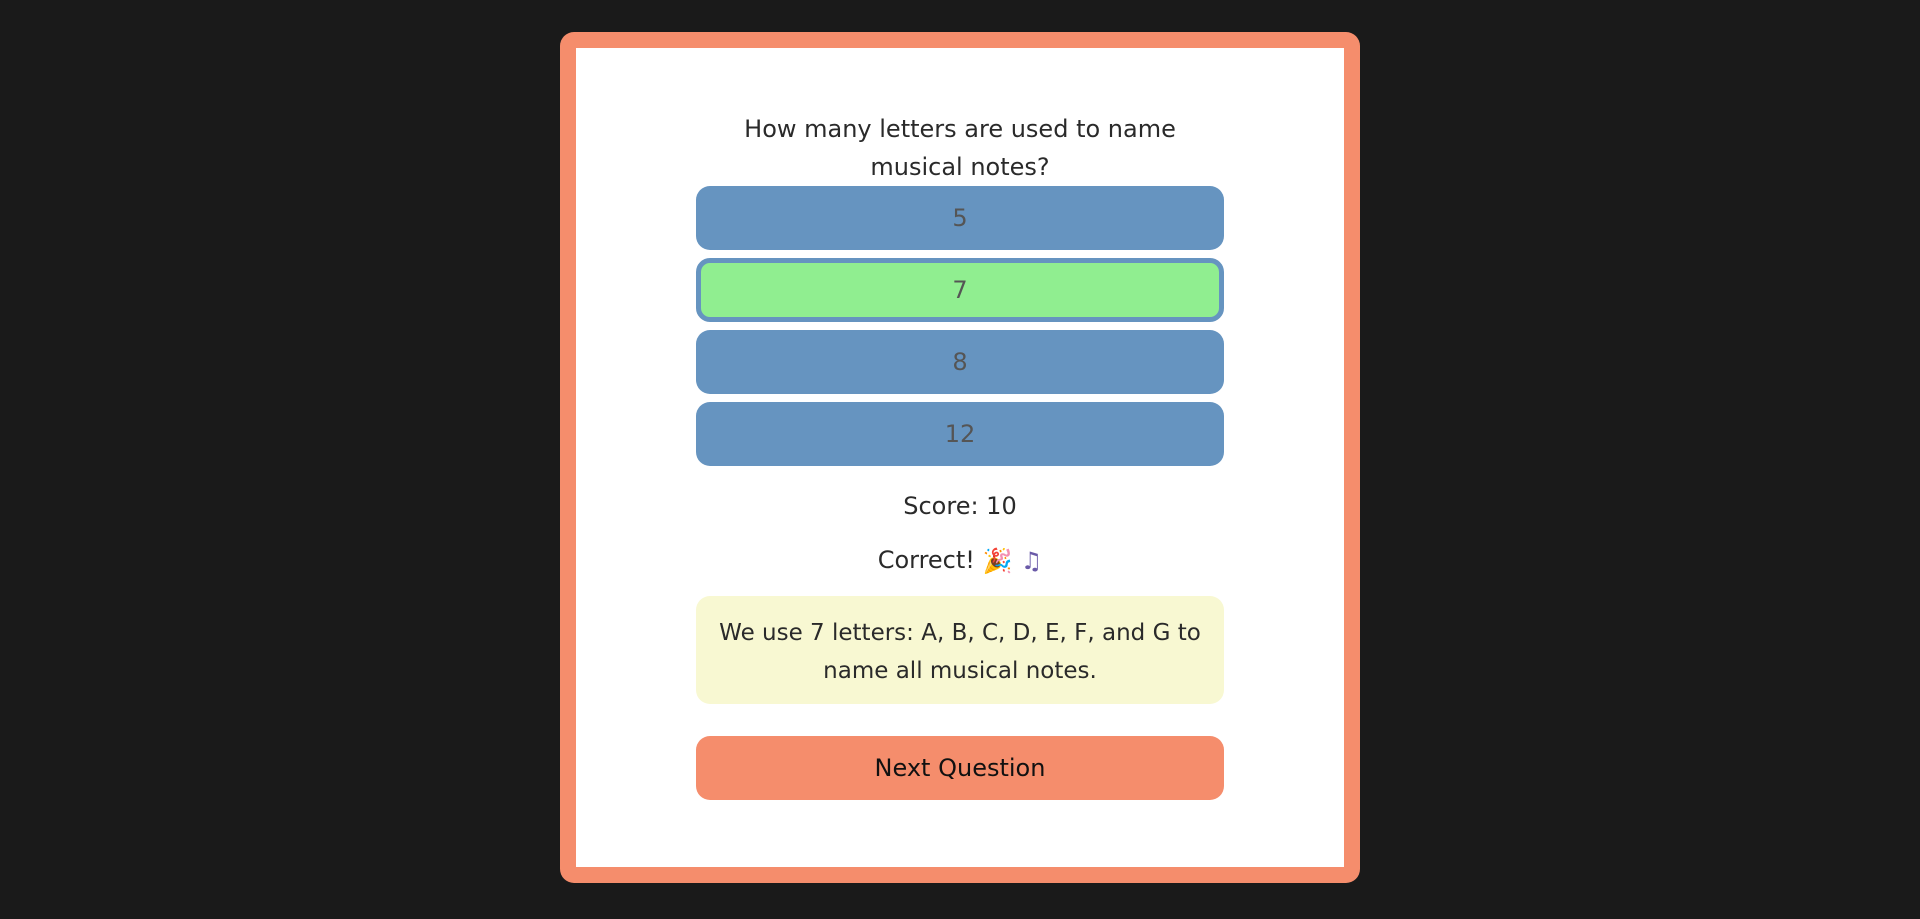 This screenshot has width=1920, height=919. I want to click on answer-option-7-selected: 7, so click(960, 290).